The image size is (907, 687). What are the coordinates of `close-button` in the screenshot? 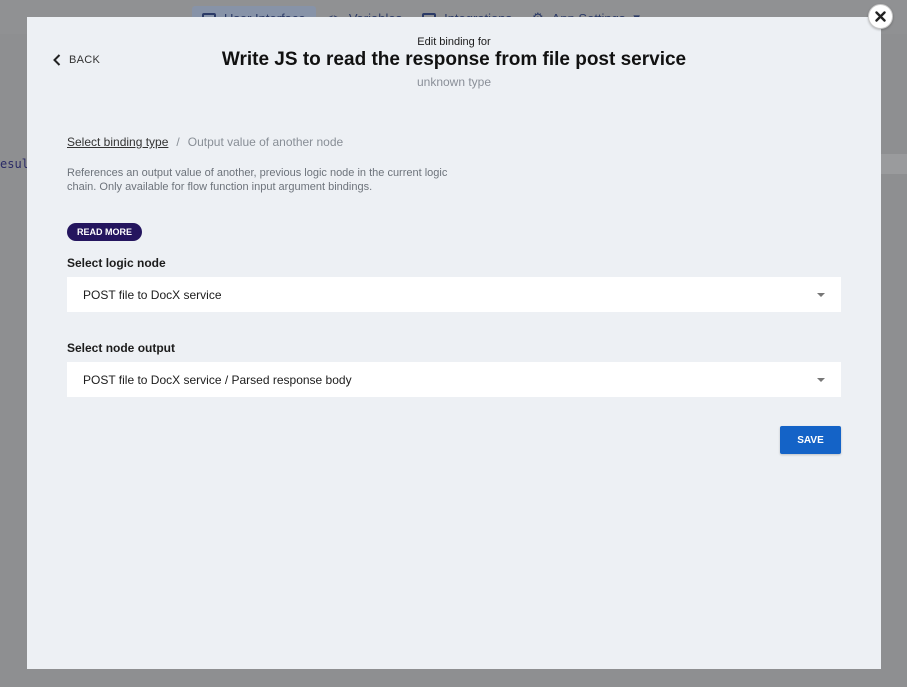 It's located at (880, 16).